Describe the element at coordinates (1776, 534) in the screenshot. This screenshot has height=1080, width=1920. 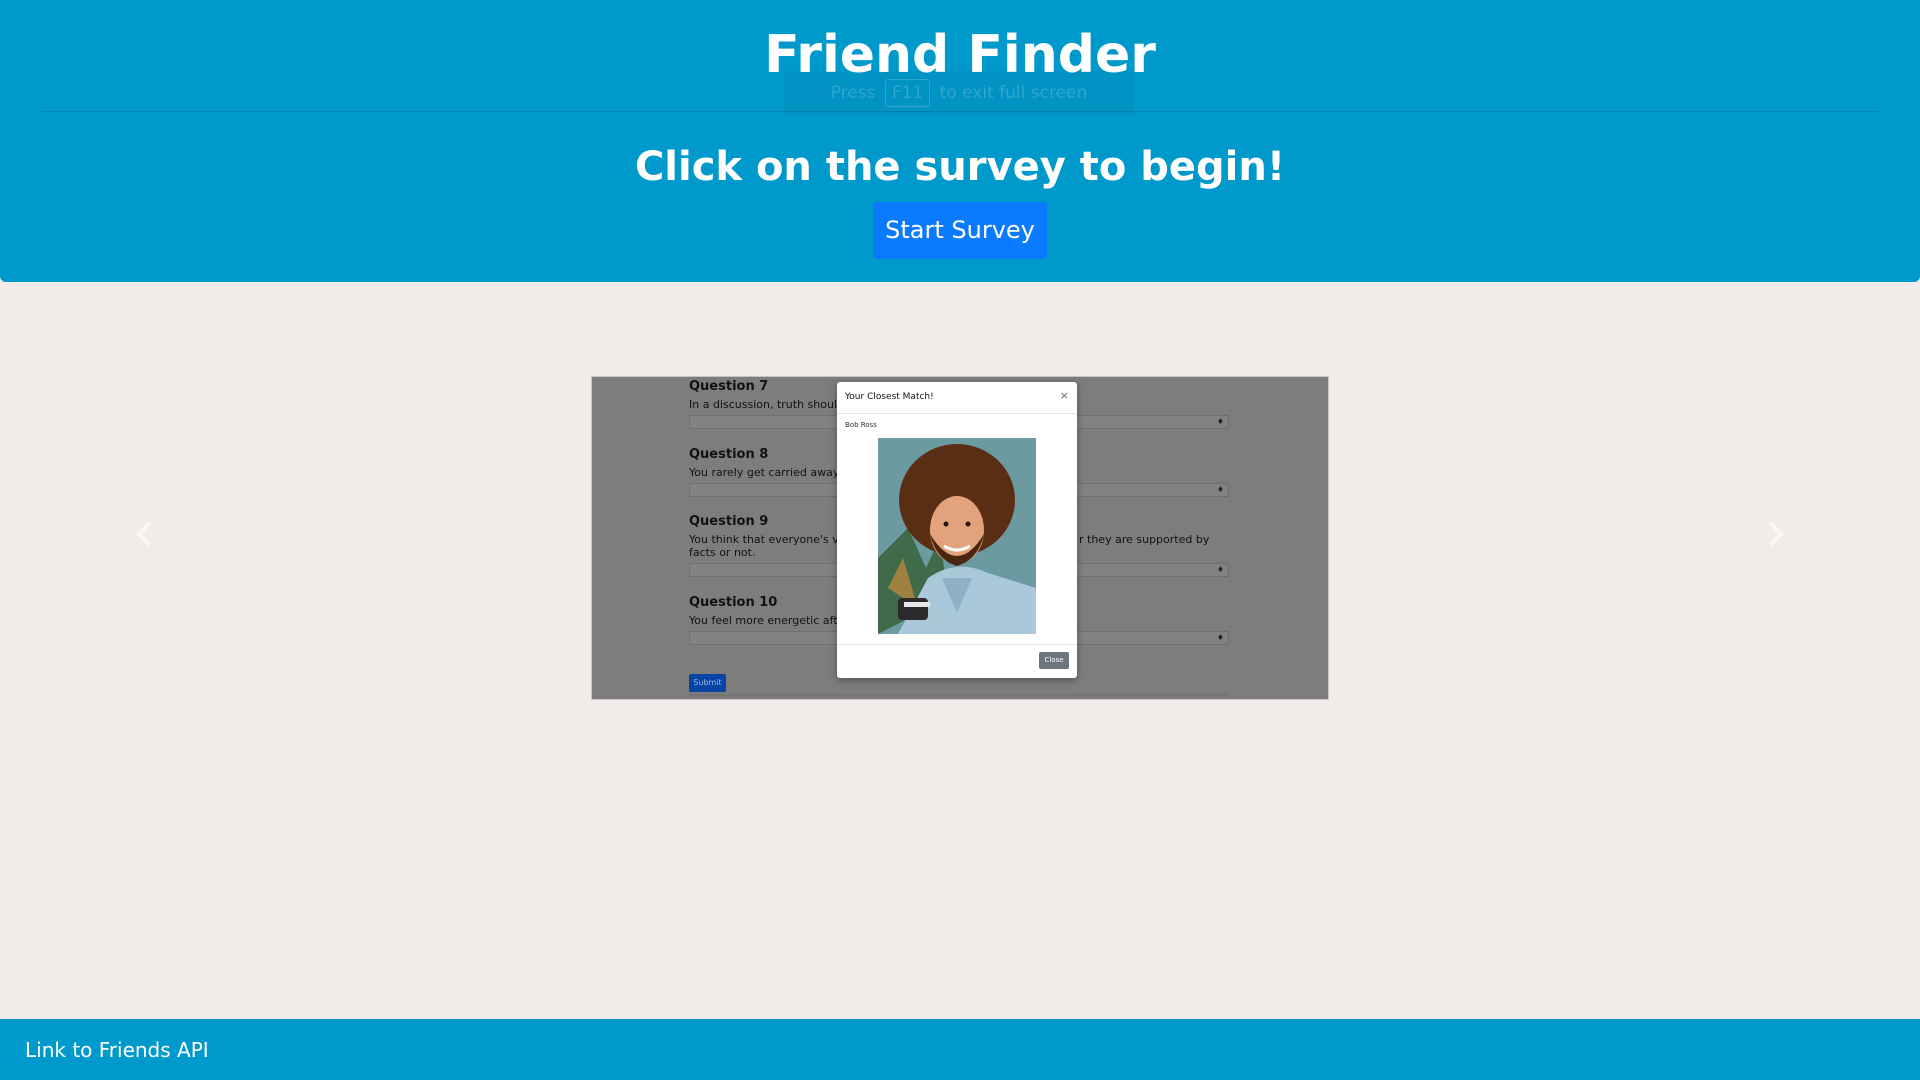
I see `chevron-right-icon` at that location.